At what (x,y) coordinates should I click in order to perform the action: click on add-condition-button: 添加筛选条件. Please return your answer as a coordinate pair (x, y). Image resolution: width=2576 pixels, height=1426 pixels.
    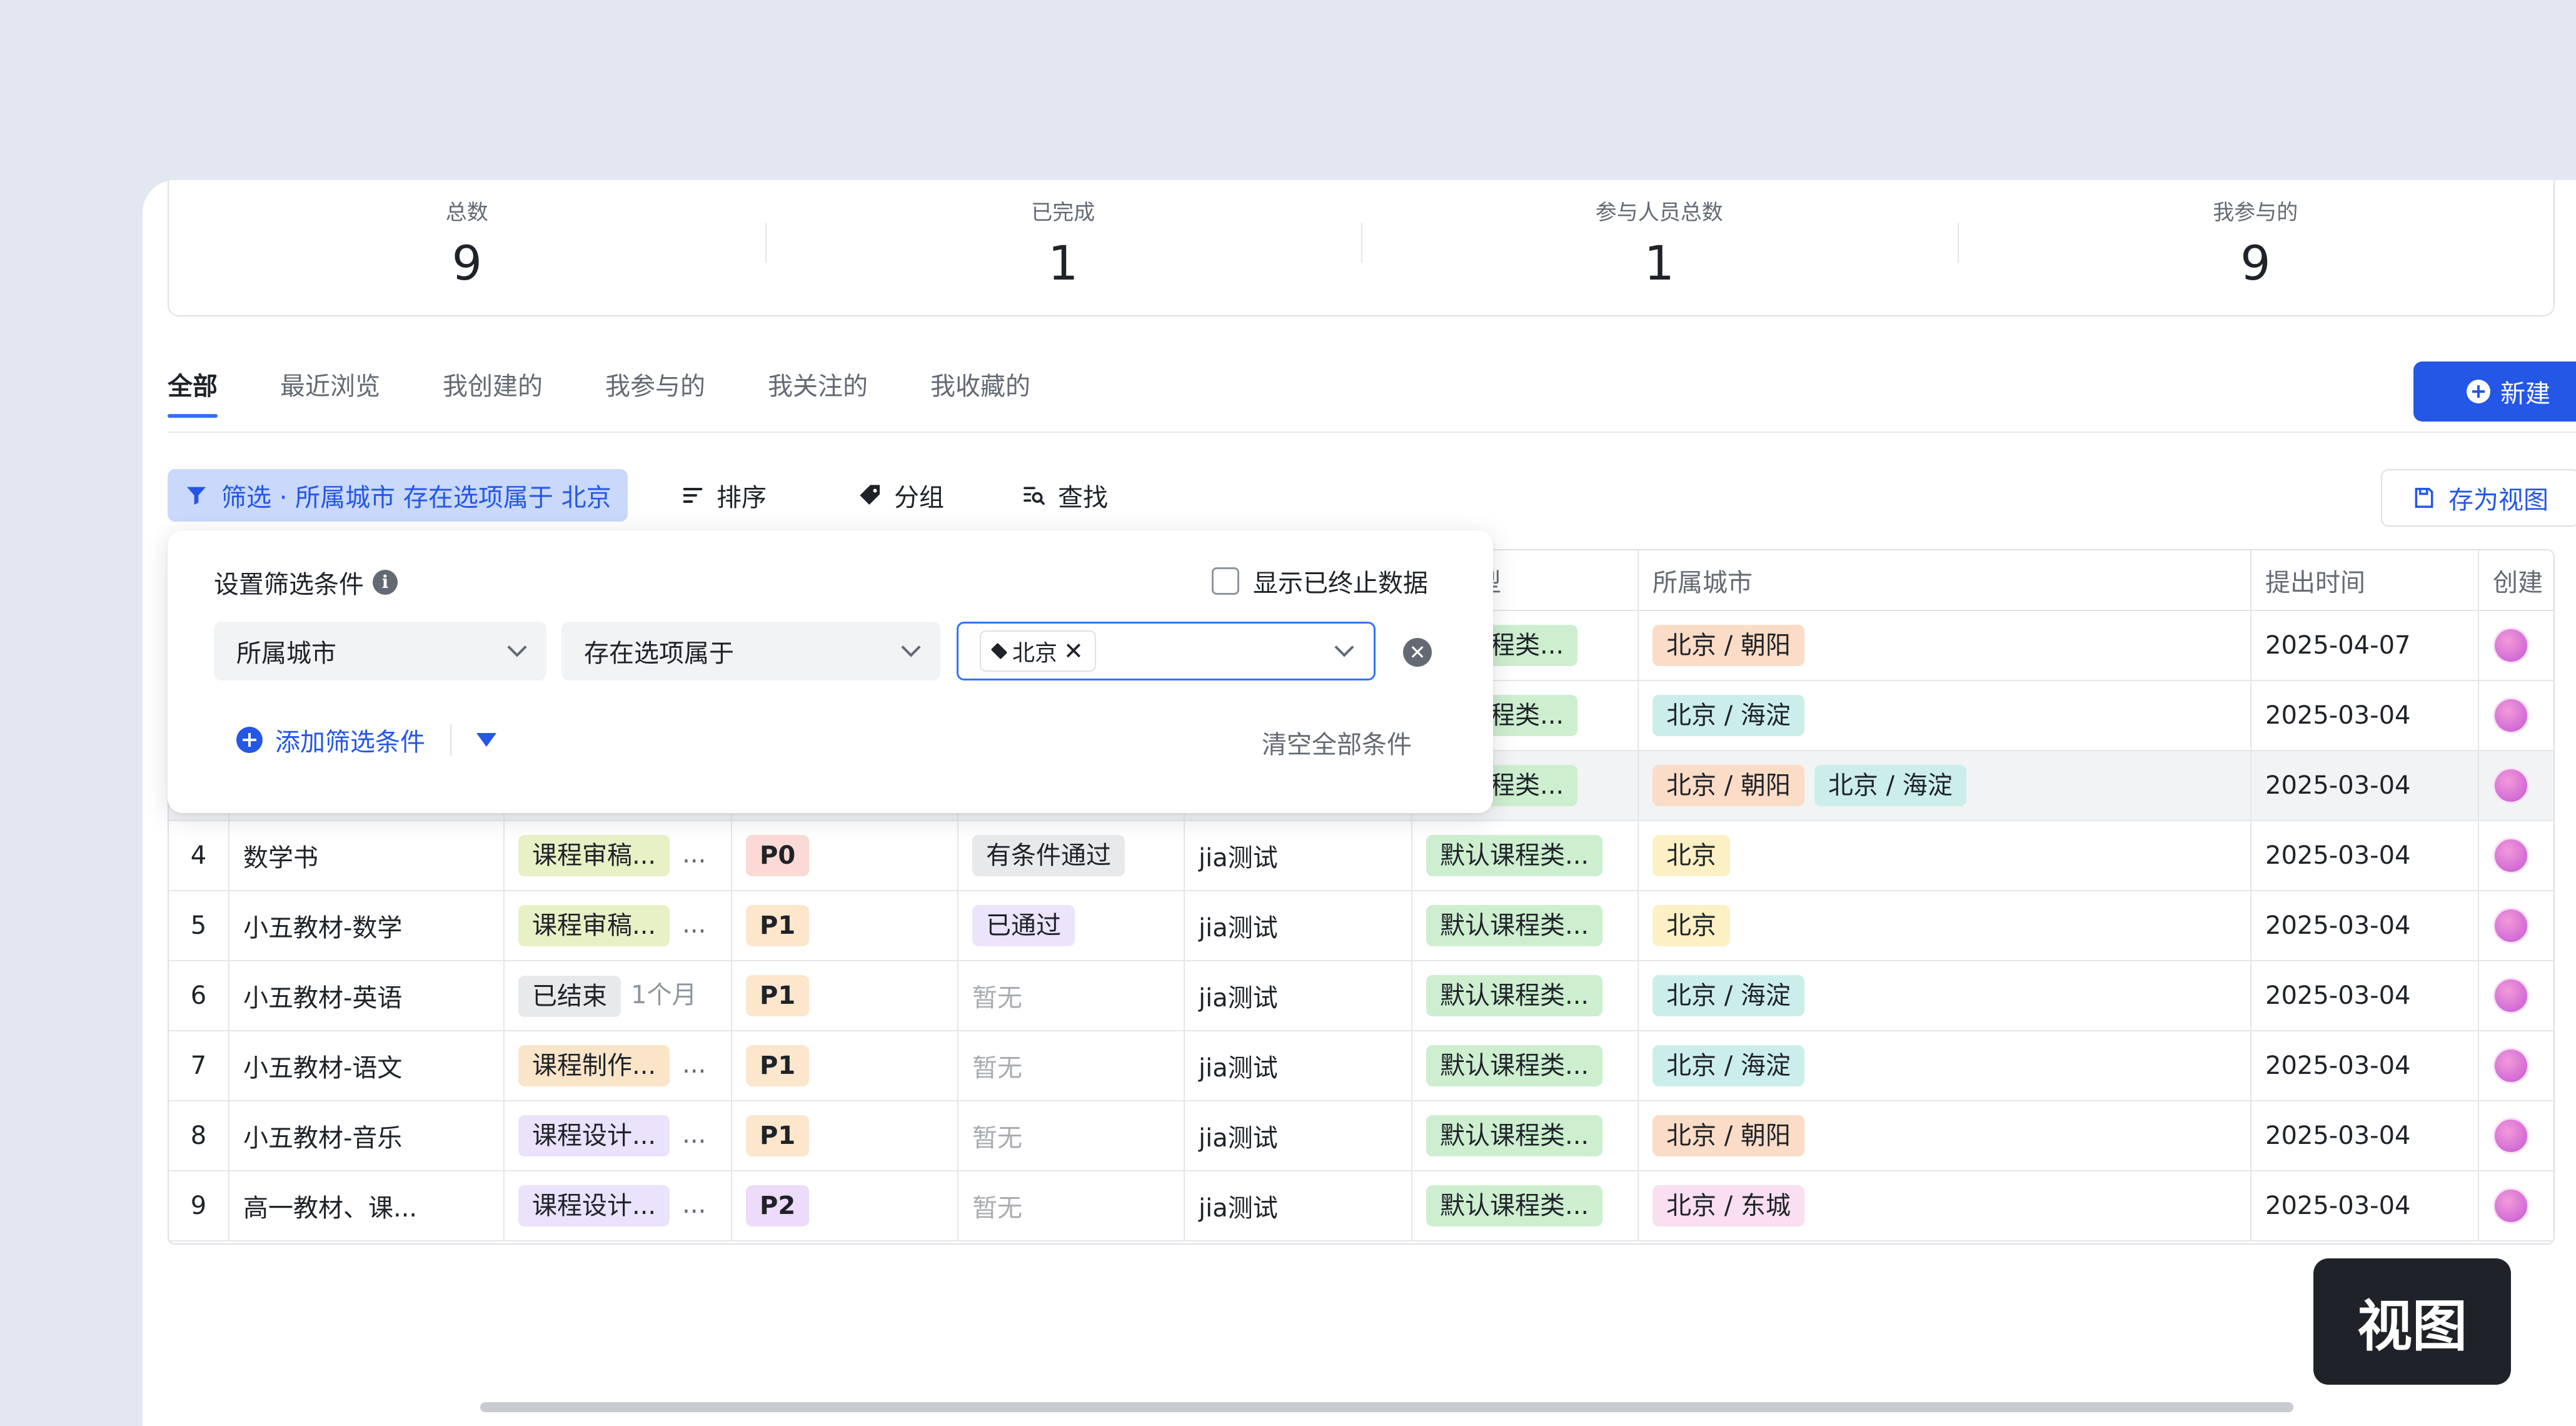
    Looking at the image, I should click on (366, 740).